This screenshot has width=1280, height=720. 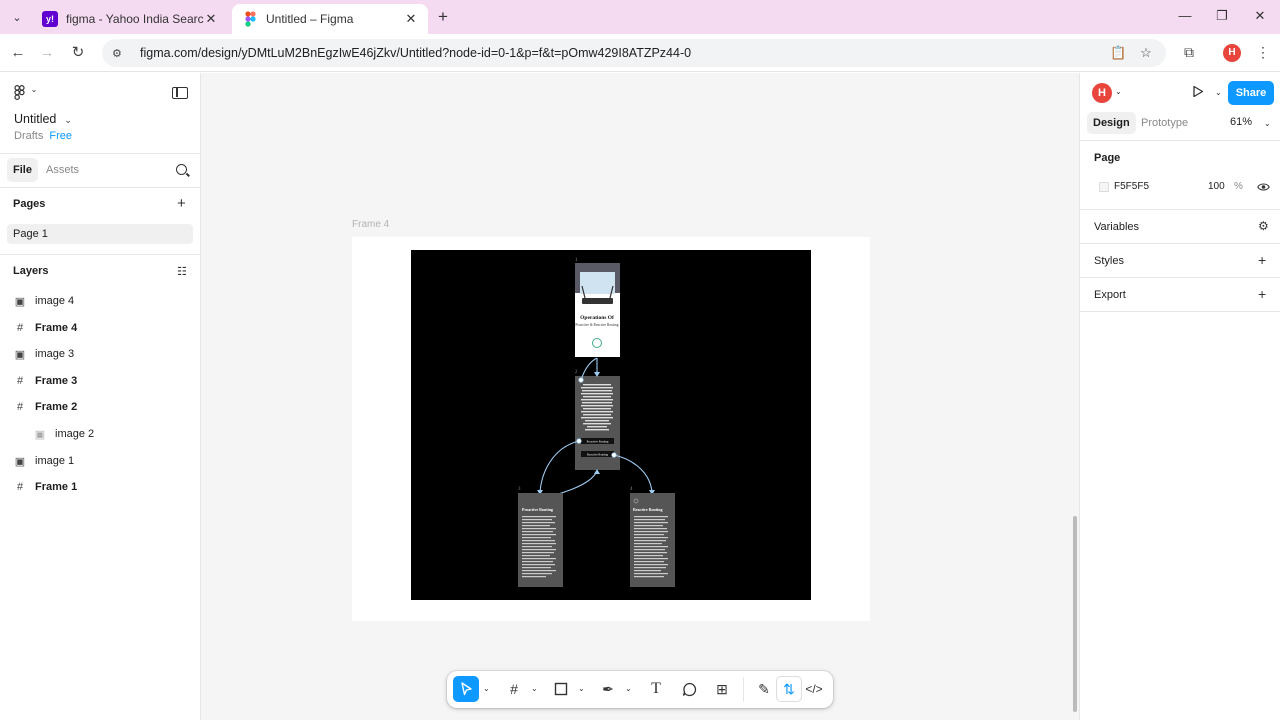 What do you see at coordinates (17, 17) in the screenshot?
I see `tab-search-chevron-icon: ⌄` at bounding box center [17, 17].